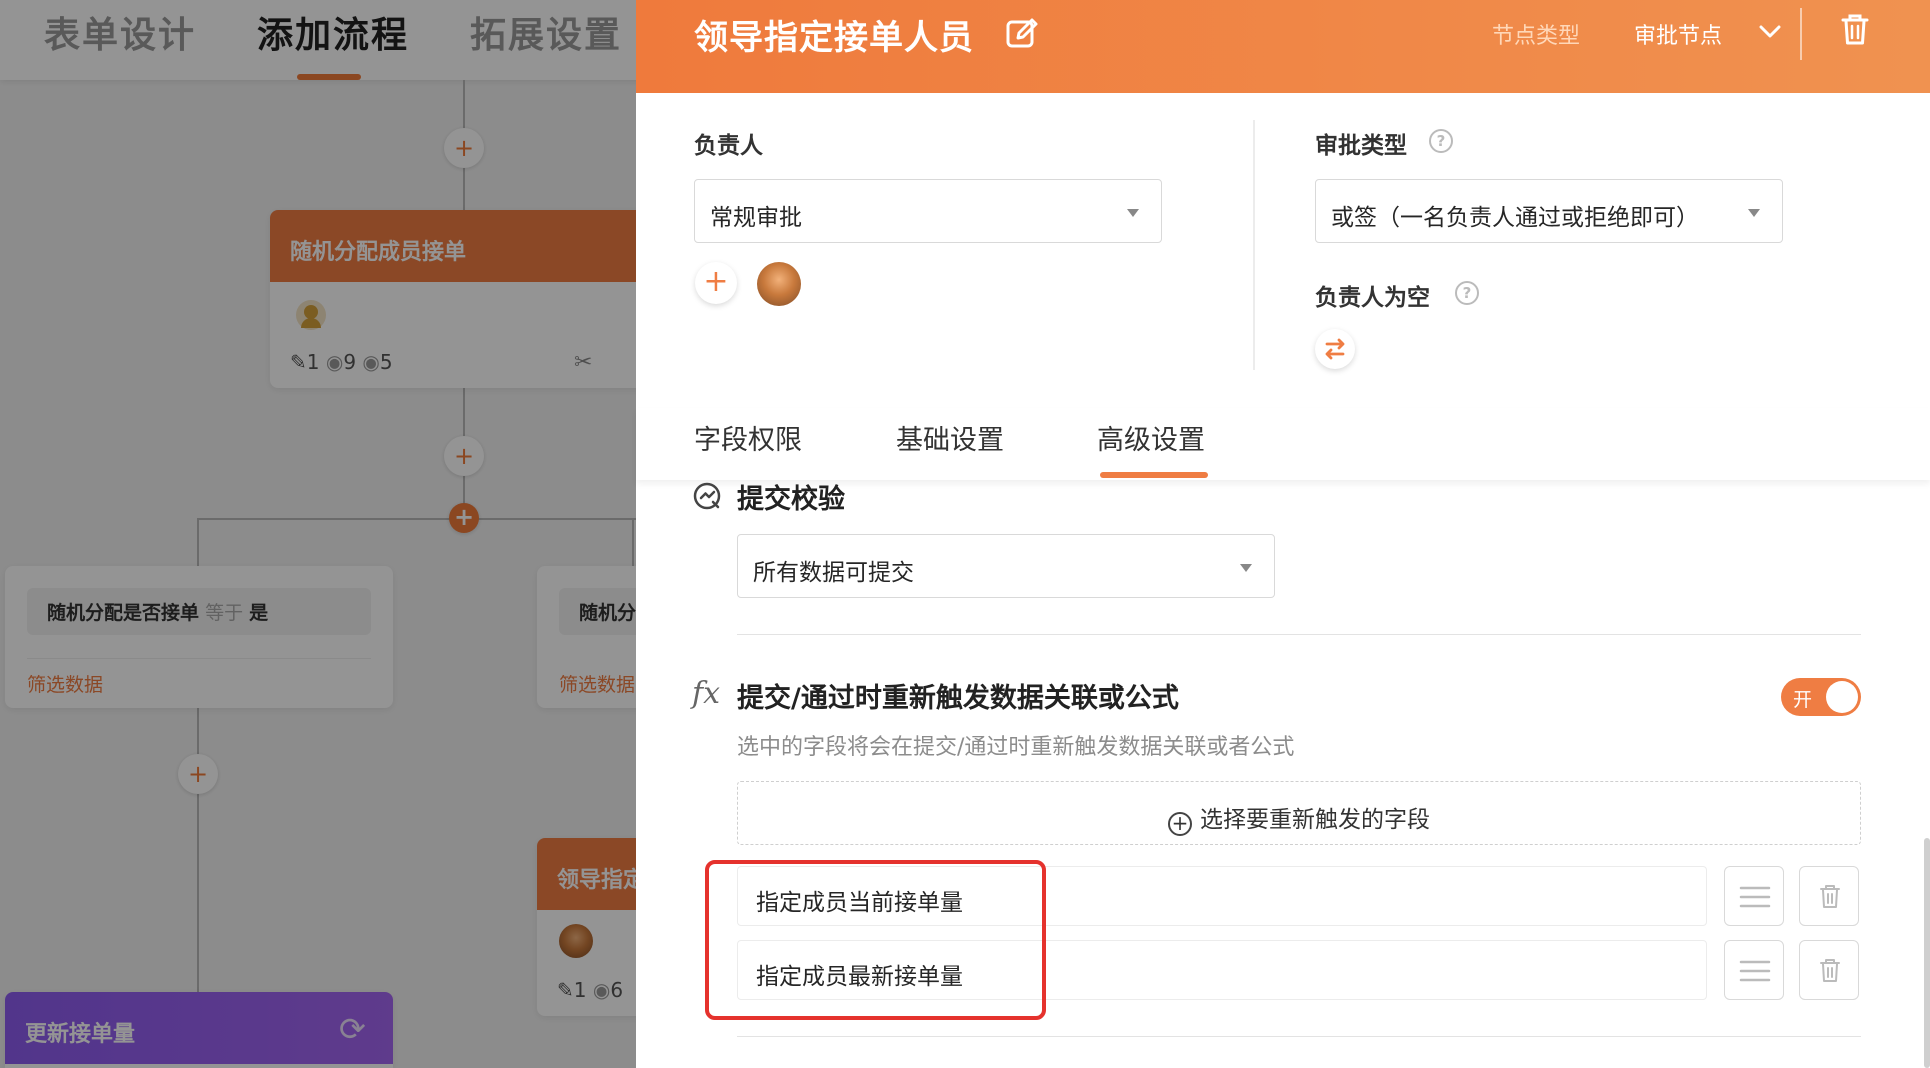 The image size is (1930, 1068). Describe the element at coordinates (707, 496) in the screenshot. I see `check-circle-icon` at that location.